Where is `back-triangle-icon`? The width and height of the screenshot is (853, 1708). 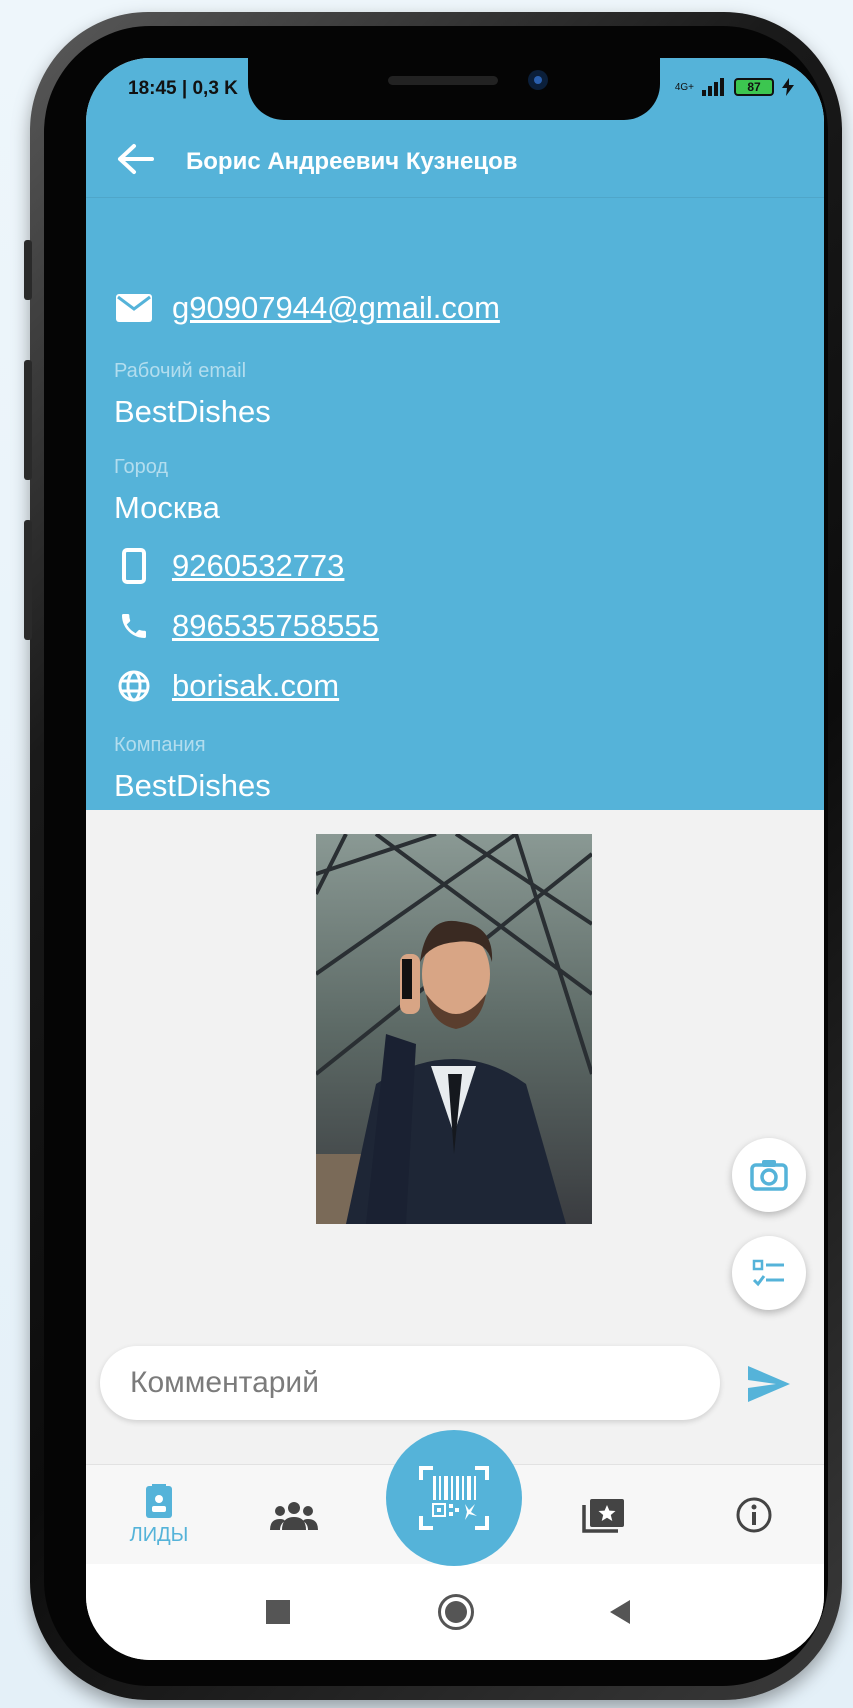
back-triangle-icon is located at coordinates (620, 1612).